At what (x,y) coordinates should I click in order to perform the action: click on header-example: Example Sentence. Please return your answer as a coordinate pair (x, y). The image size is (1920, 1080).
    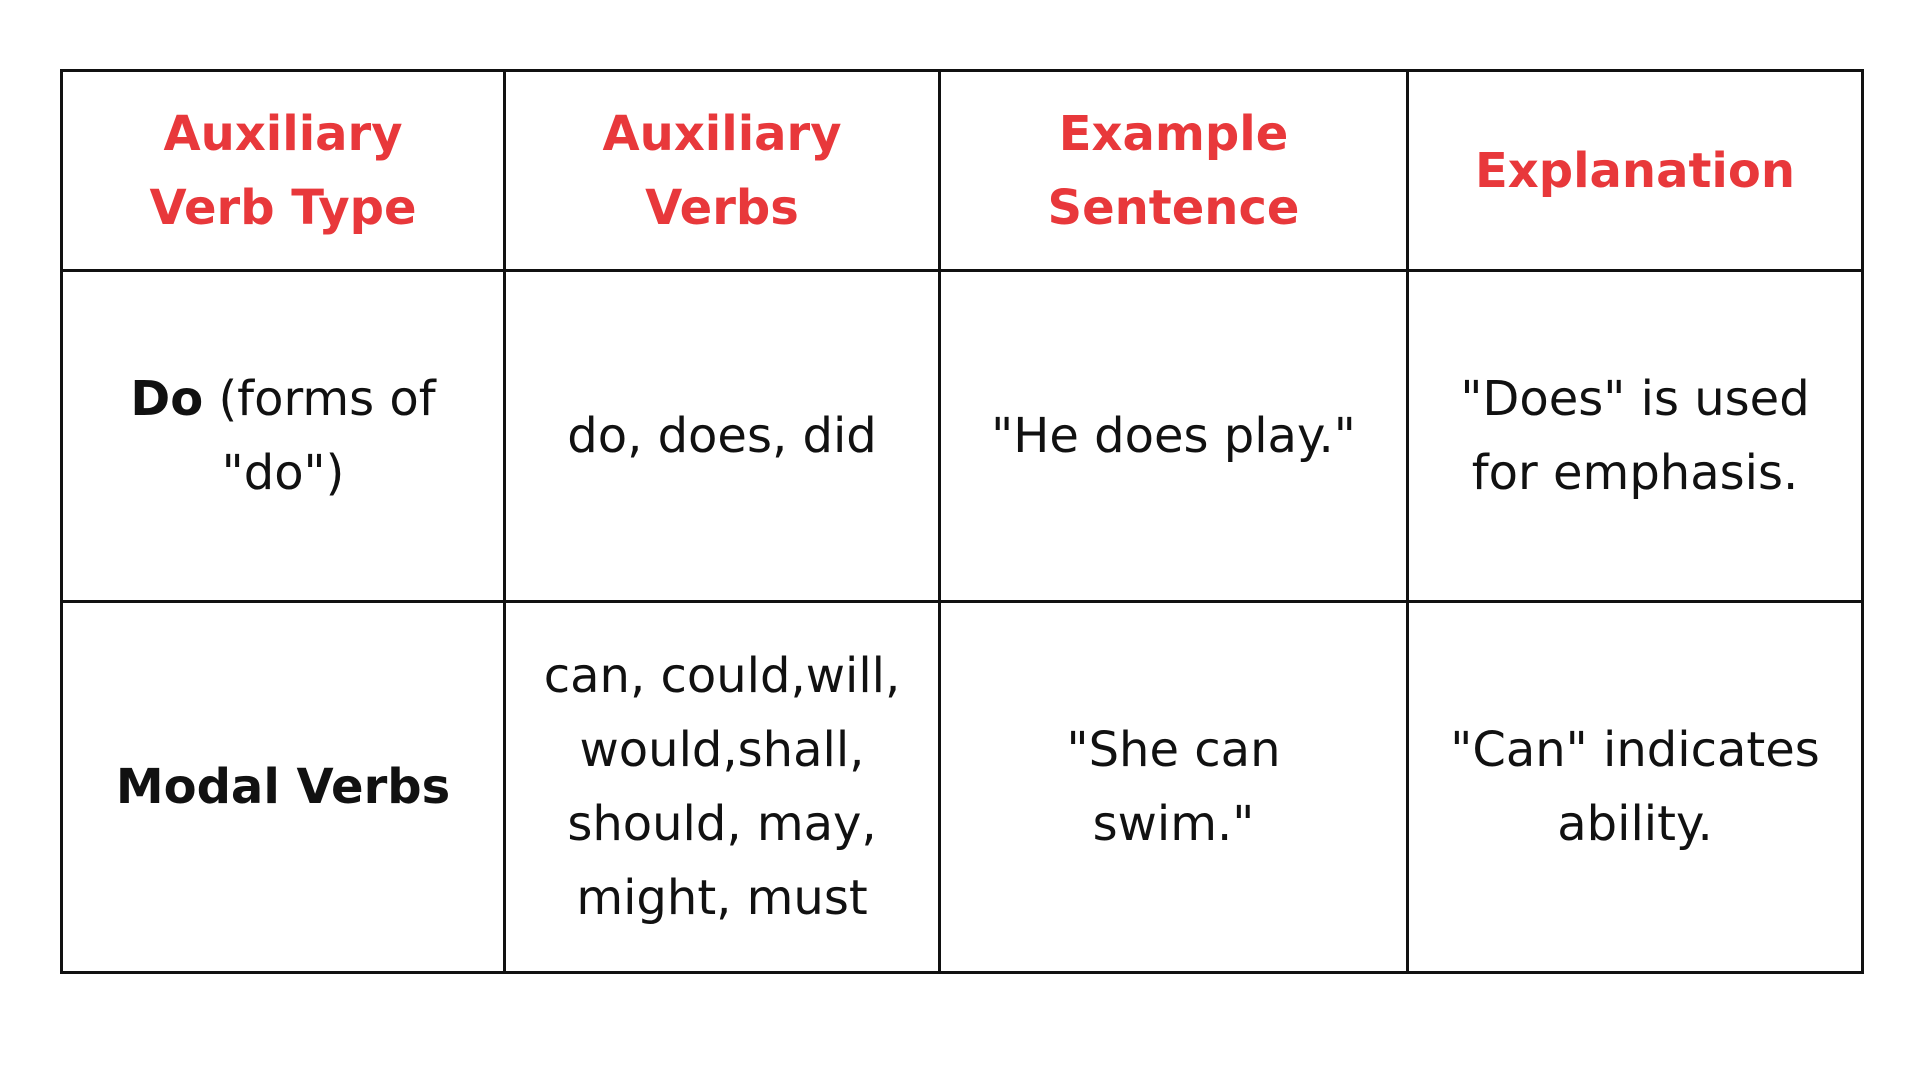
    Looking at the image, I should click on (1173, 170).